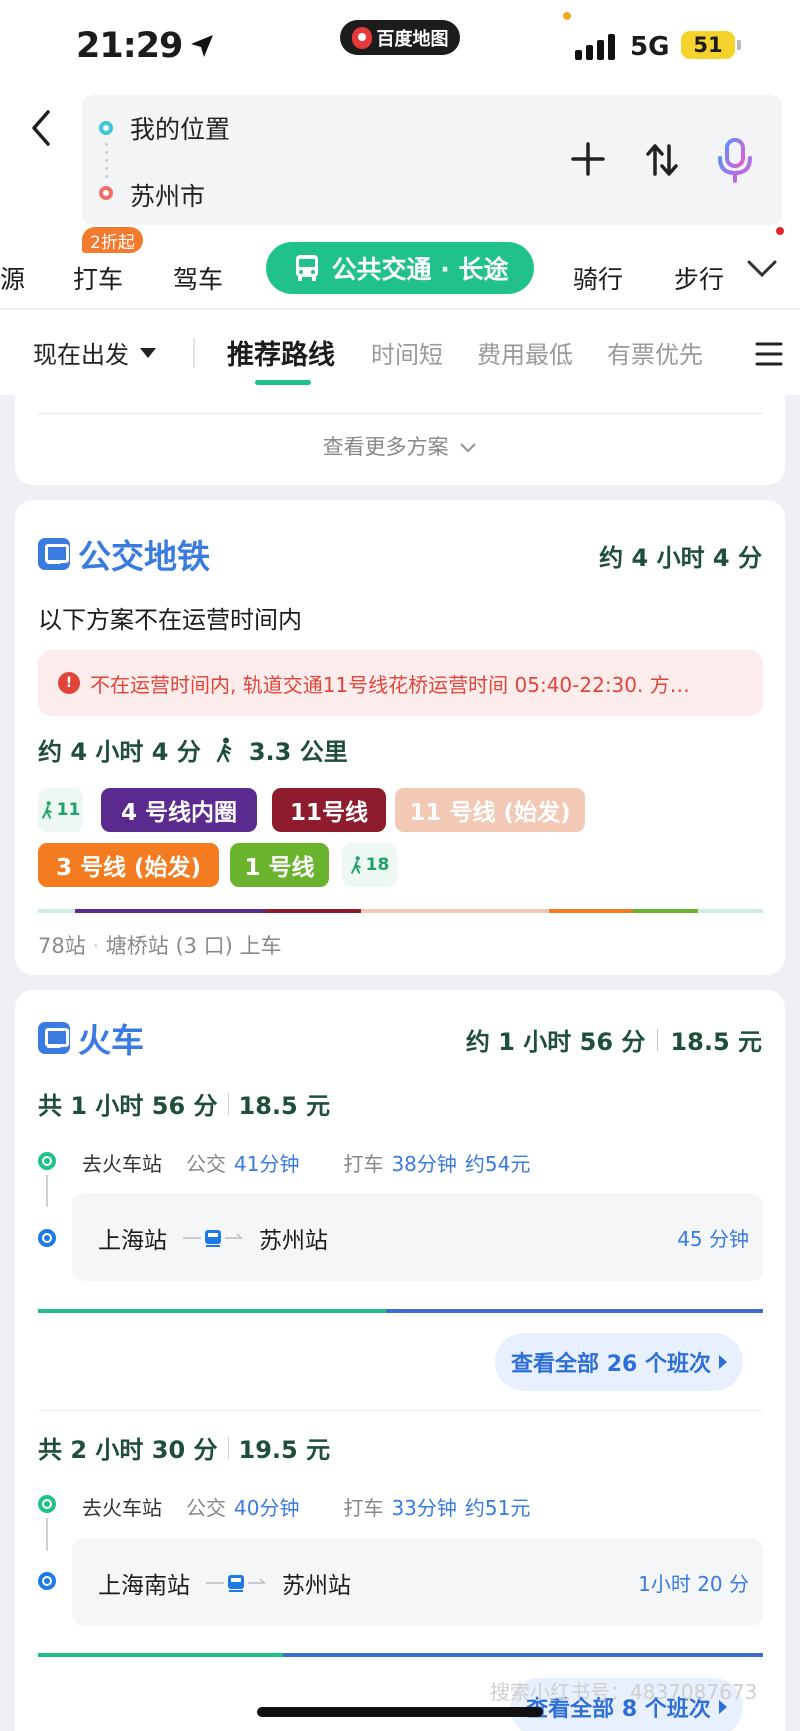 The height and width of the screenshot is (1731, 800). Describe the element at coordinates (424, 1508) in the screenshot. I see `taxi-time: 33分钟` at that location.